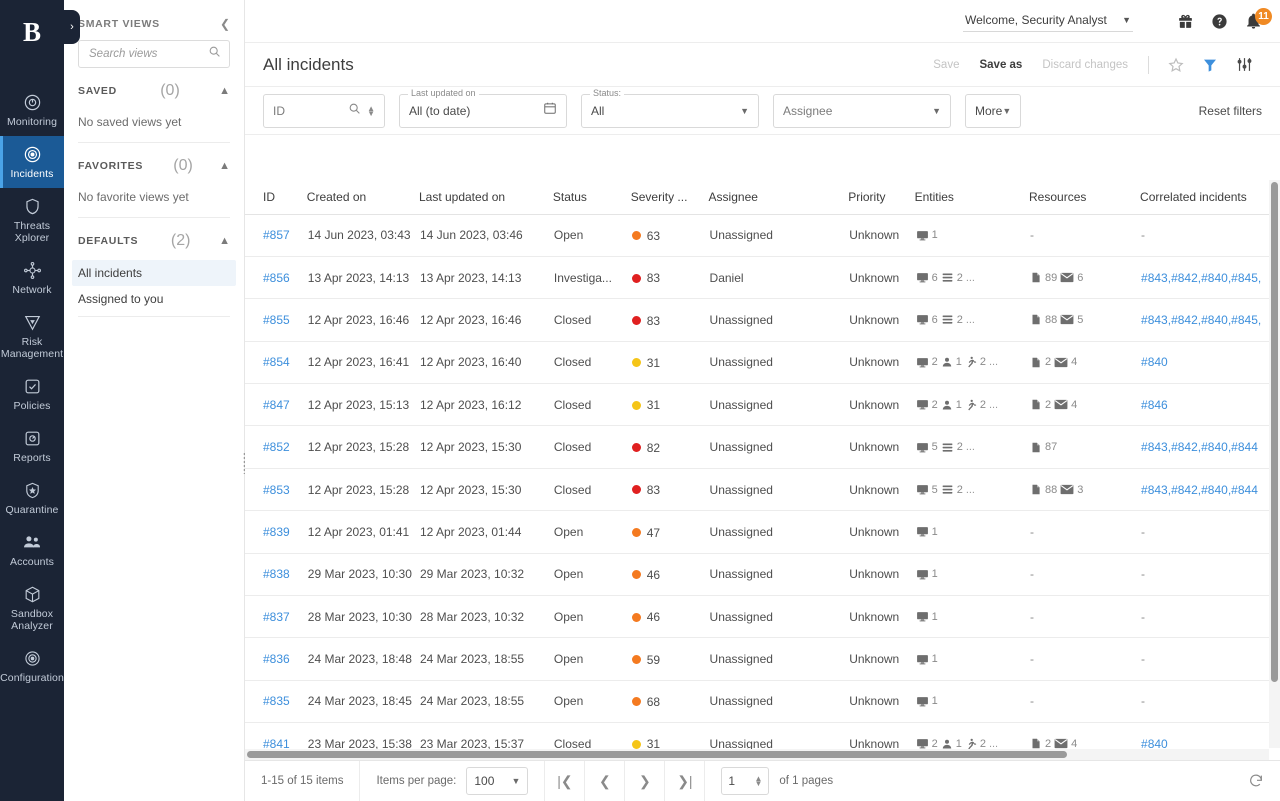 The width and height of the screenshot is (1280, 801). What do you see at coordinates (276, 617) in the screenshot?
I see `incident-id-link: #837` at bounding box center [276, 617].